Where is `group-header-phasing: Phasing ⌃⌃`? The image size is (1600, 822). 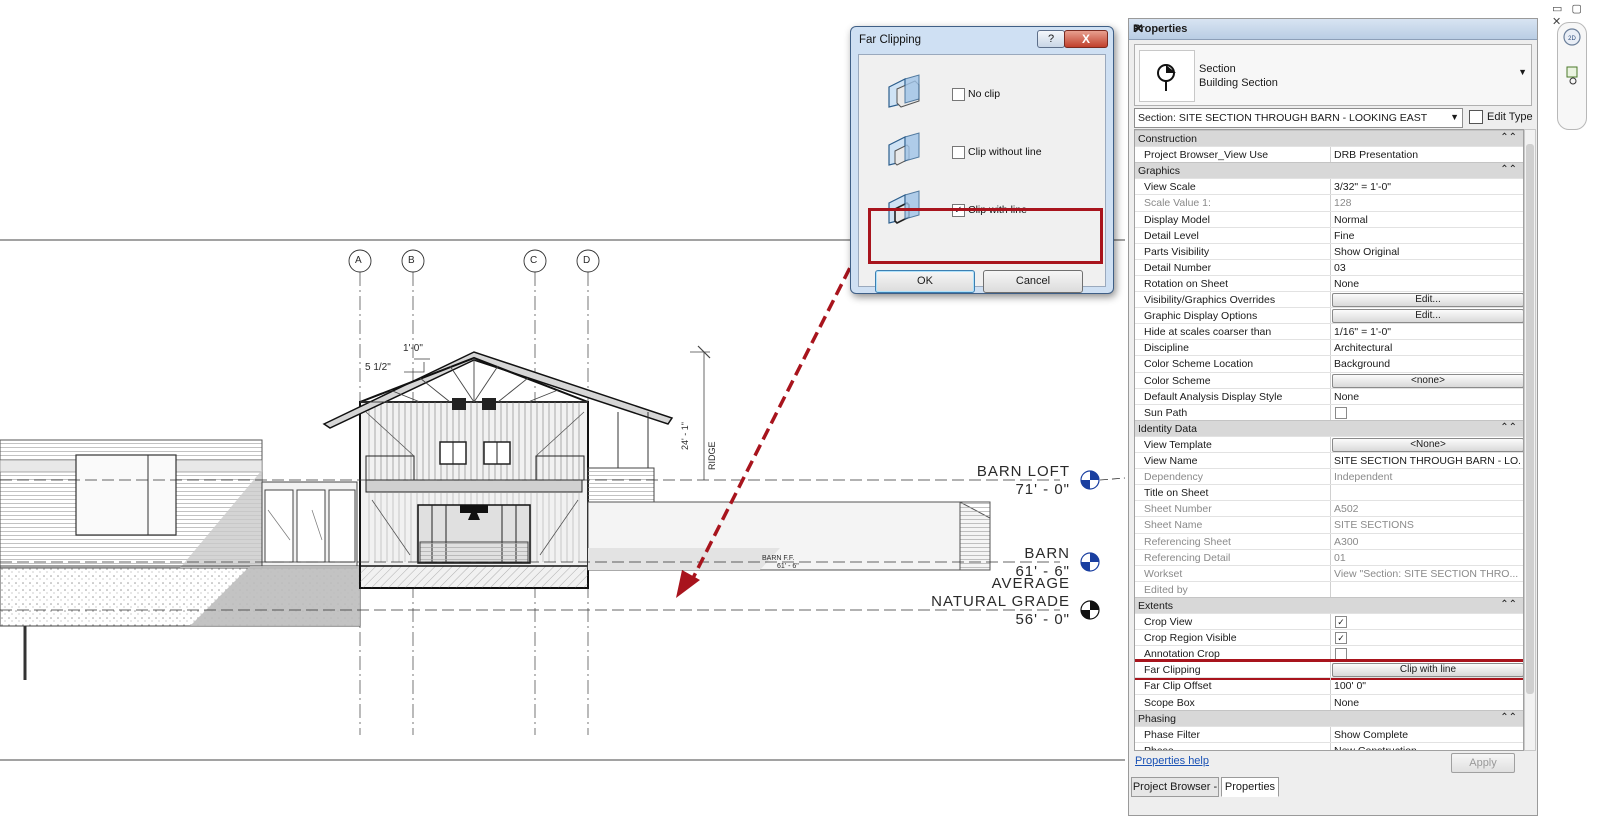
group-header-phasing: Phasing ⌃⌃ is located at coordinates (1329, 718).